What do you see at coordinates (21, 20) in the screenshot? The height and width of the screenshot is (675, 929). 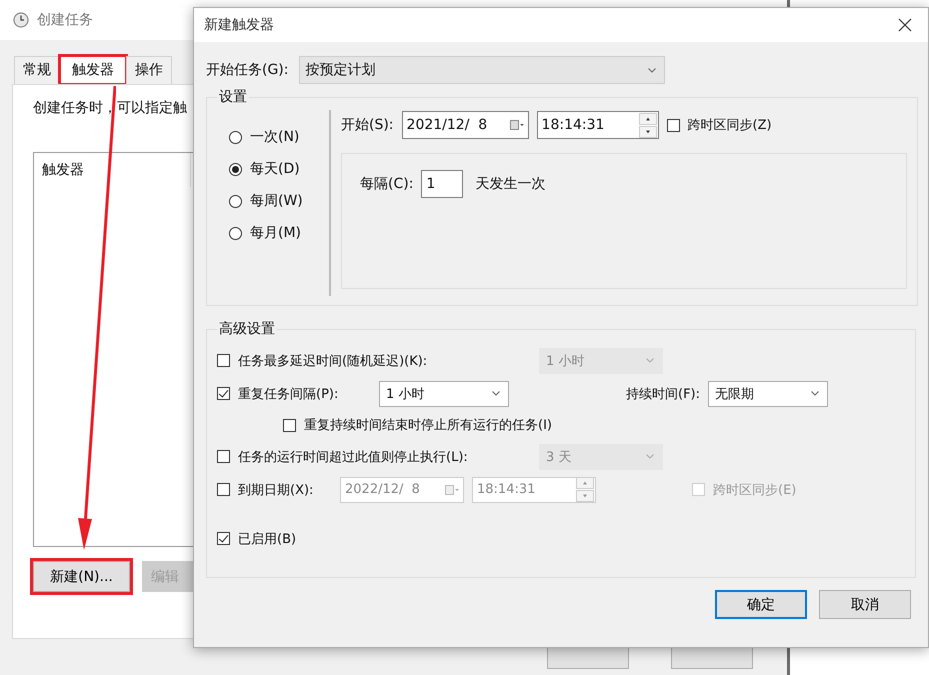 I see `clock-icon` at bounding box center [21, 20].